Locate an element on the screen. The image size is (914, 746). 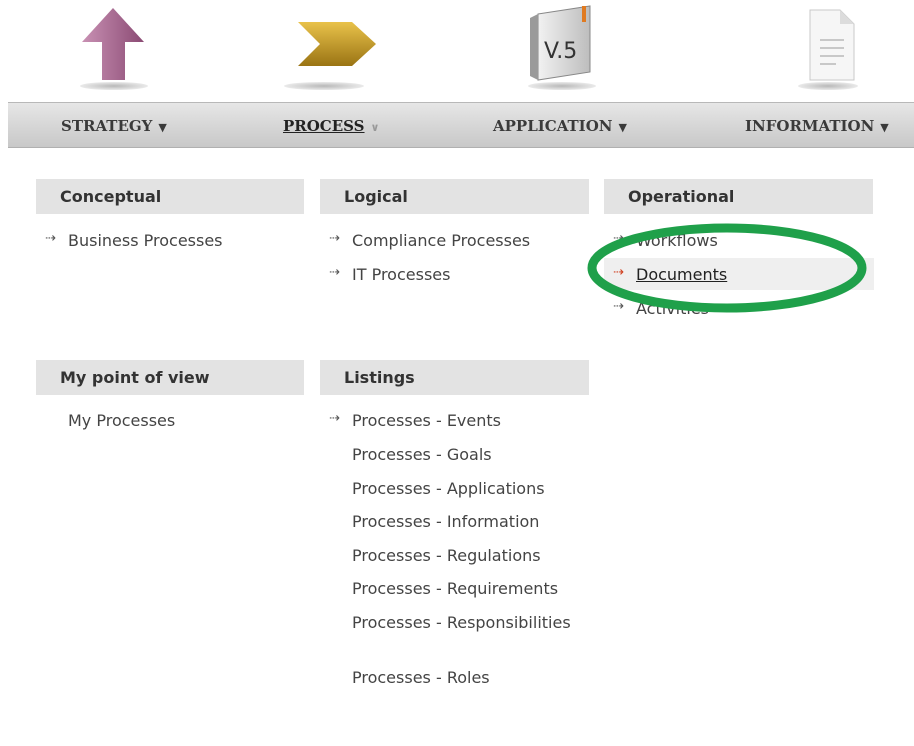
link-workflows: ⇢ Workflows is located at coordinates (665, 240).